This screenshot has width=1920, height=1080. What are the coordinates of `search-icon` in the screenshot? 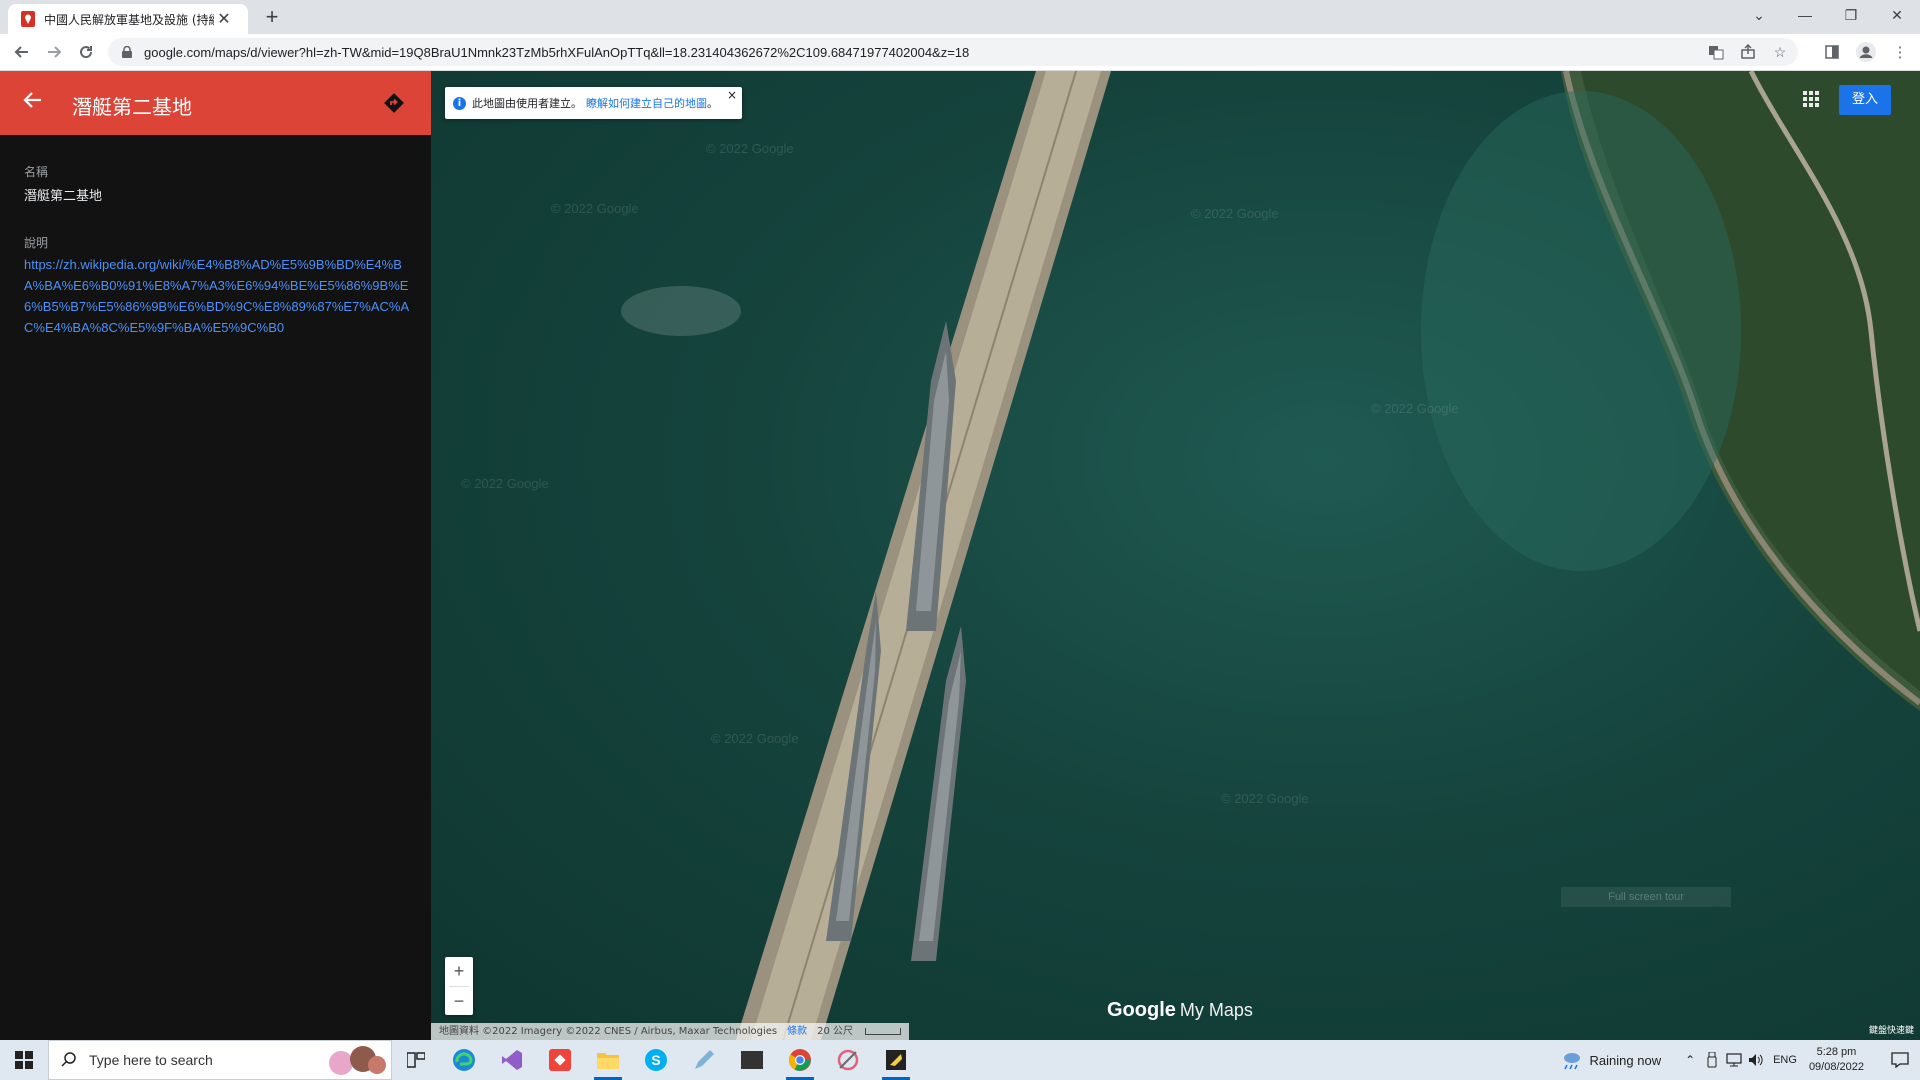 It's located at (69, 1060).